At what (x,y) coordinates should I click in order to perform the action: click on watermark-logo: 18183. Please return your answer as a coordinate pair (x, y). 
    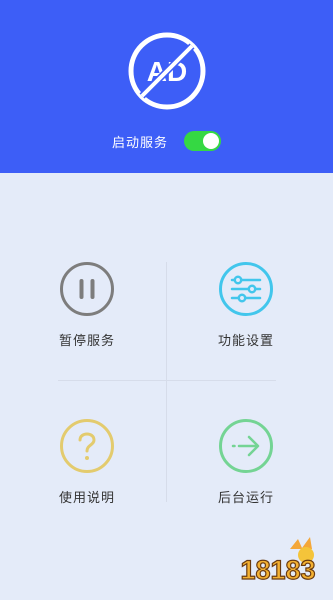
    Looking at the image, I should click on (278, 561).